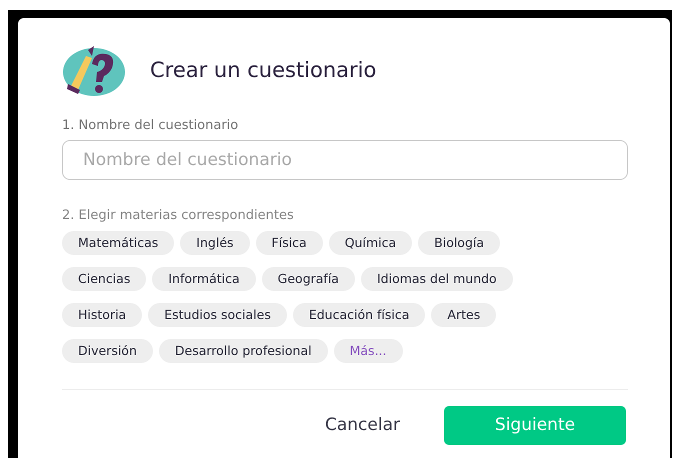  What do you see at coordinates (204, 279) in the screenshot?
I see `subject-chip: Informática` at bounding box center [204, 279].